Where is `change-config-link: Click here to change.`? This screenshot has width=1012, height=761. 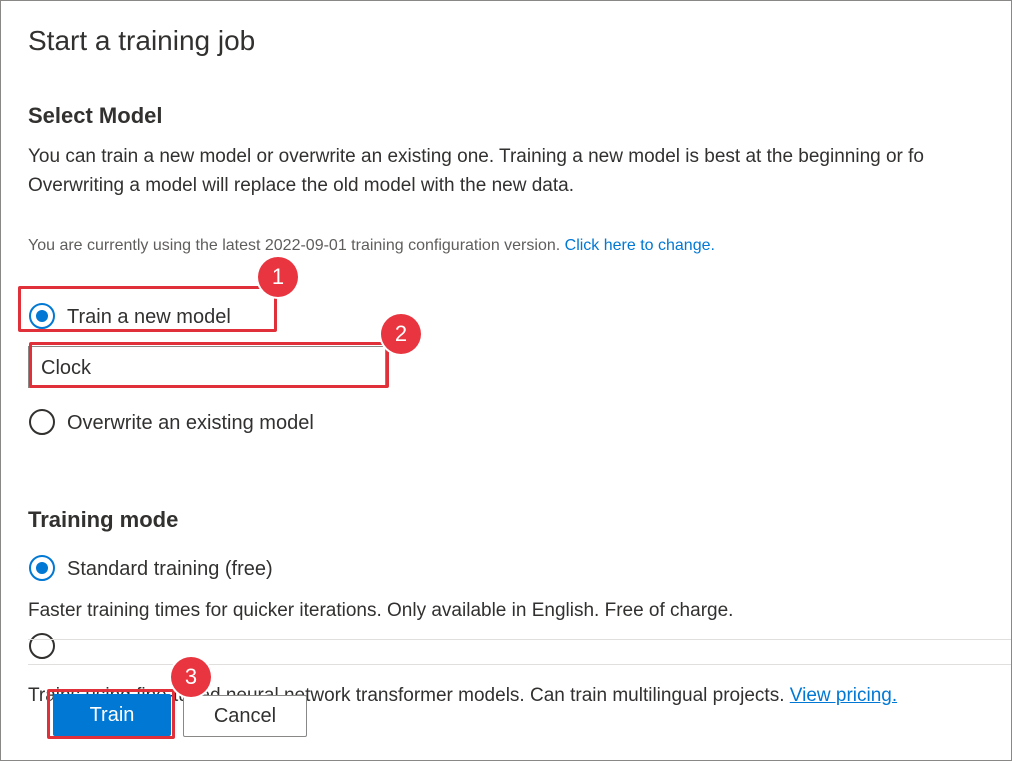
change-config-link: Click here to change. is located at coordinates (640, 245).